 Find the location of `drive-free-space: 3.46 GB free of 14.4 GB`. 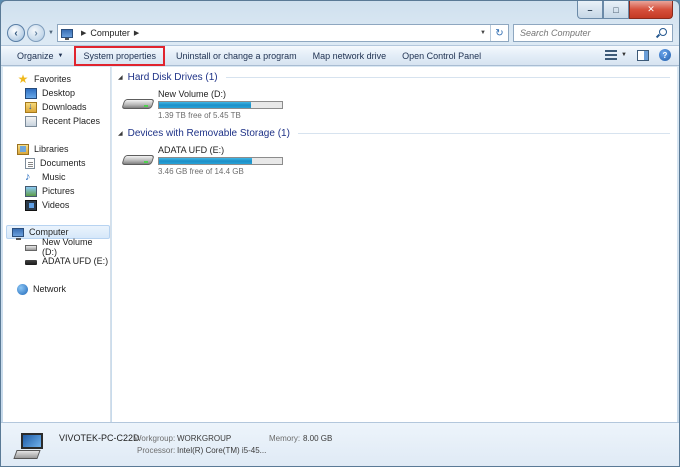

drive-free-space: 3.46 GB free of 14.4 GB is located at coordinates (201, 171).